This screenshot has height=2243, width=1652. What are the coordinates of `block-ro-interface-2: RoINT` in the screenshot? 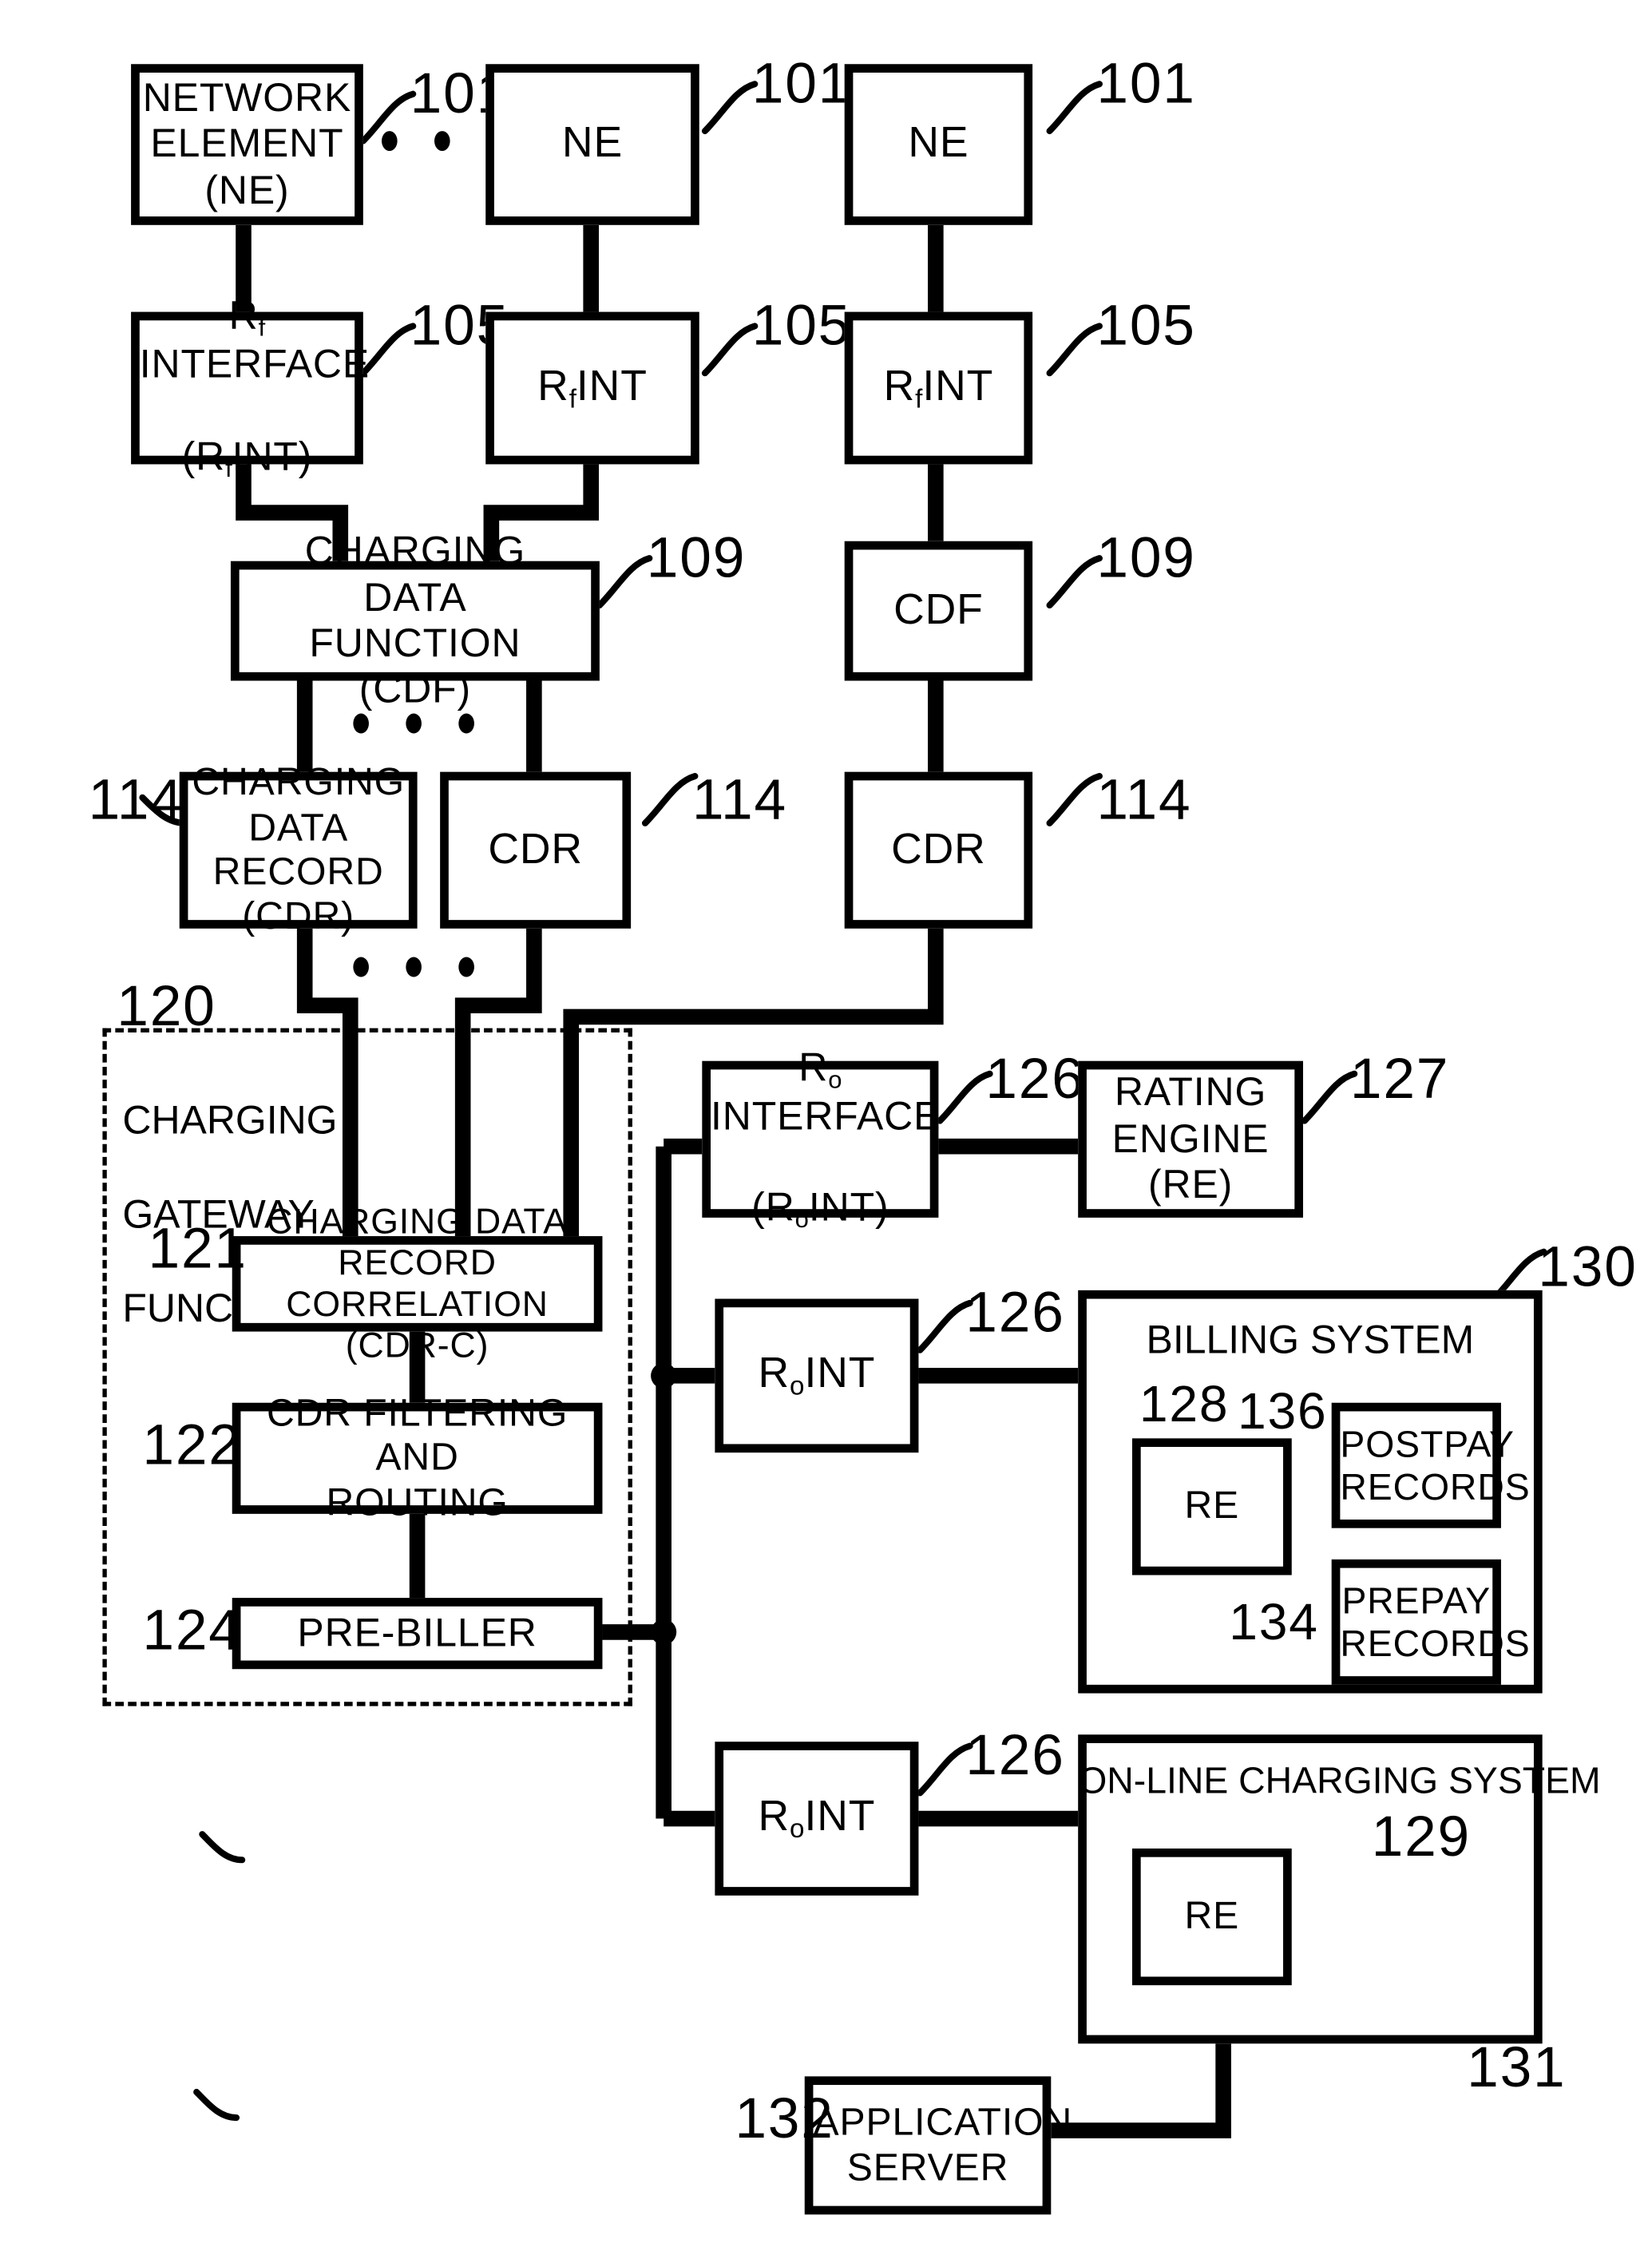 It's located at (817, 1376).